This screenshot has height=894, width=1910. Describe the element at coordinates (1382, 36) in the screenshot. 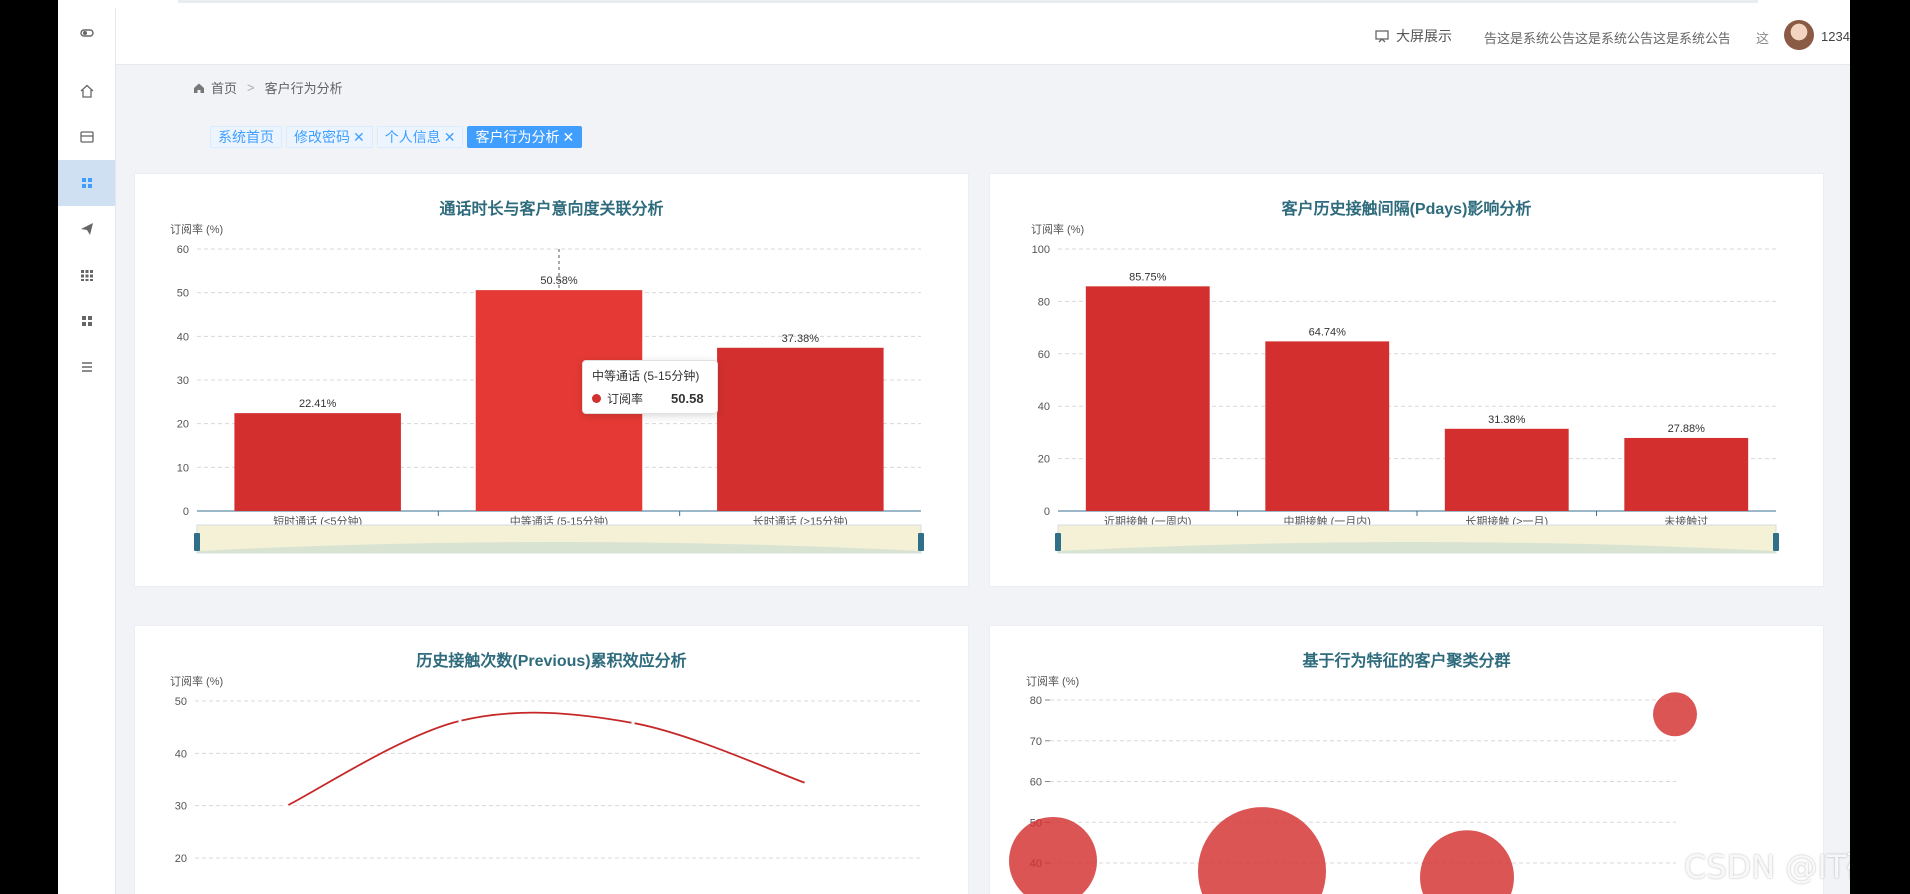

I see `presentation-icon` at that location.